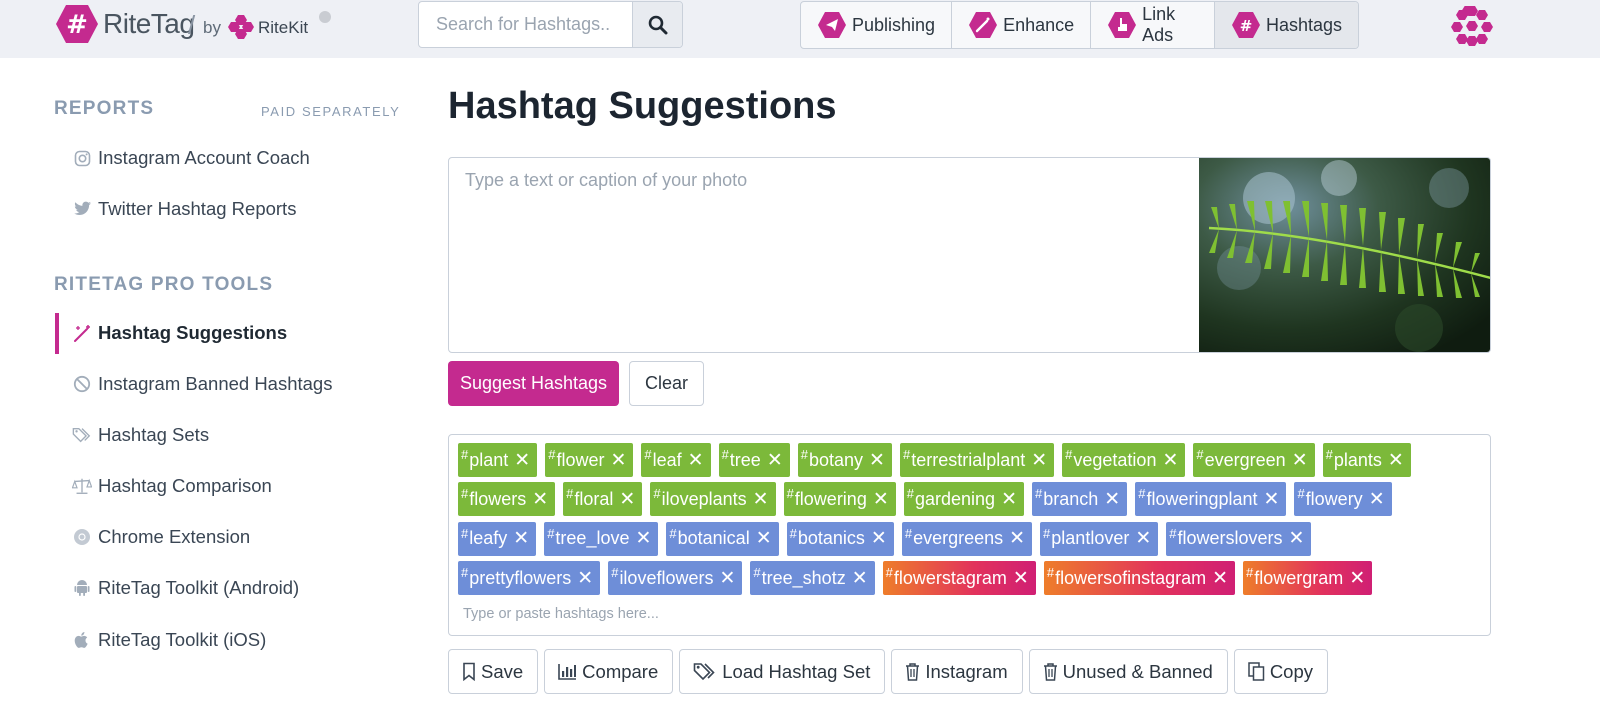 The height and width of the screenshot is (726, 1600). I want to click on hashtag-chip: # flowerstagram ✕, so click(959, 578).